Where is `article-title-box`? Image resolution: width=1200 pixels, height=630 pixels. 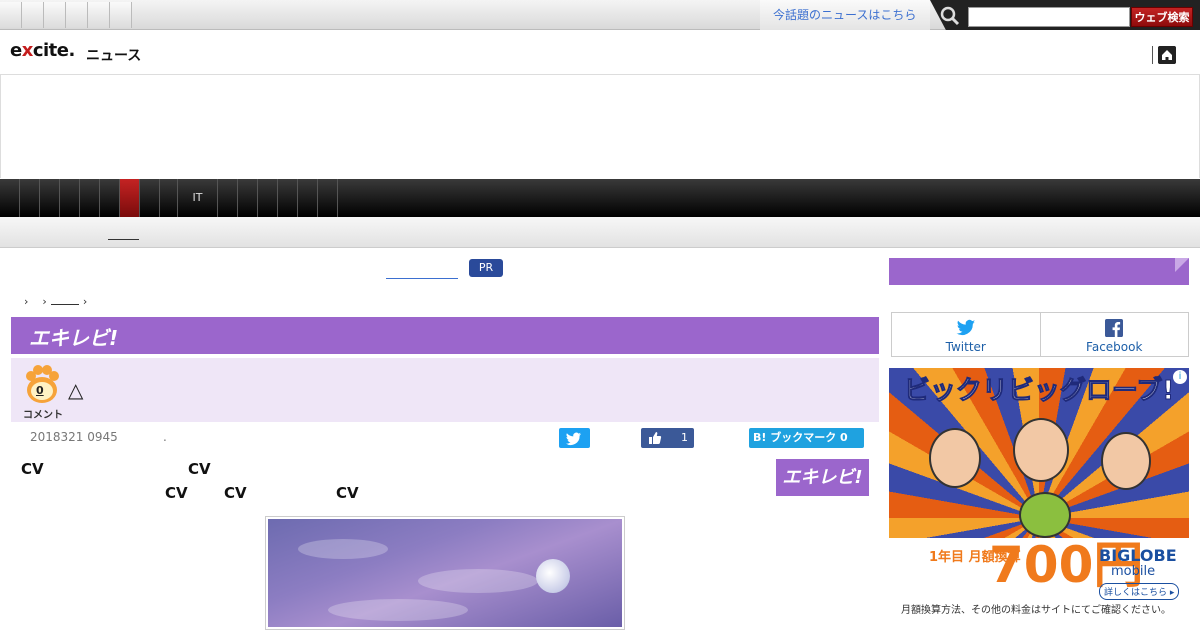
article-title-box is located at coordinates (445, 390).